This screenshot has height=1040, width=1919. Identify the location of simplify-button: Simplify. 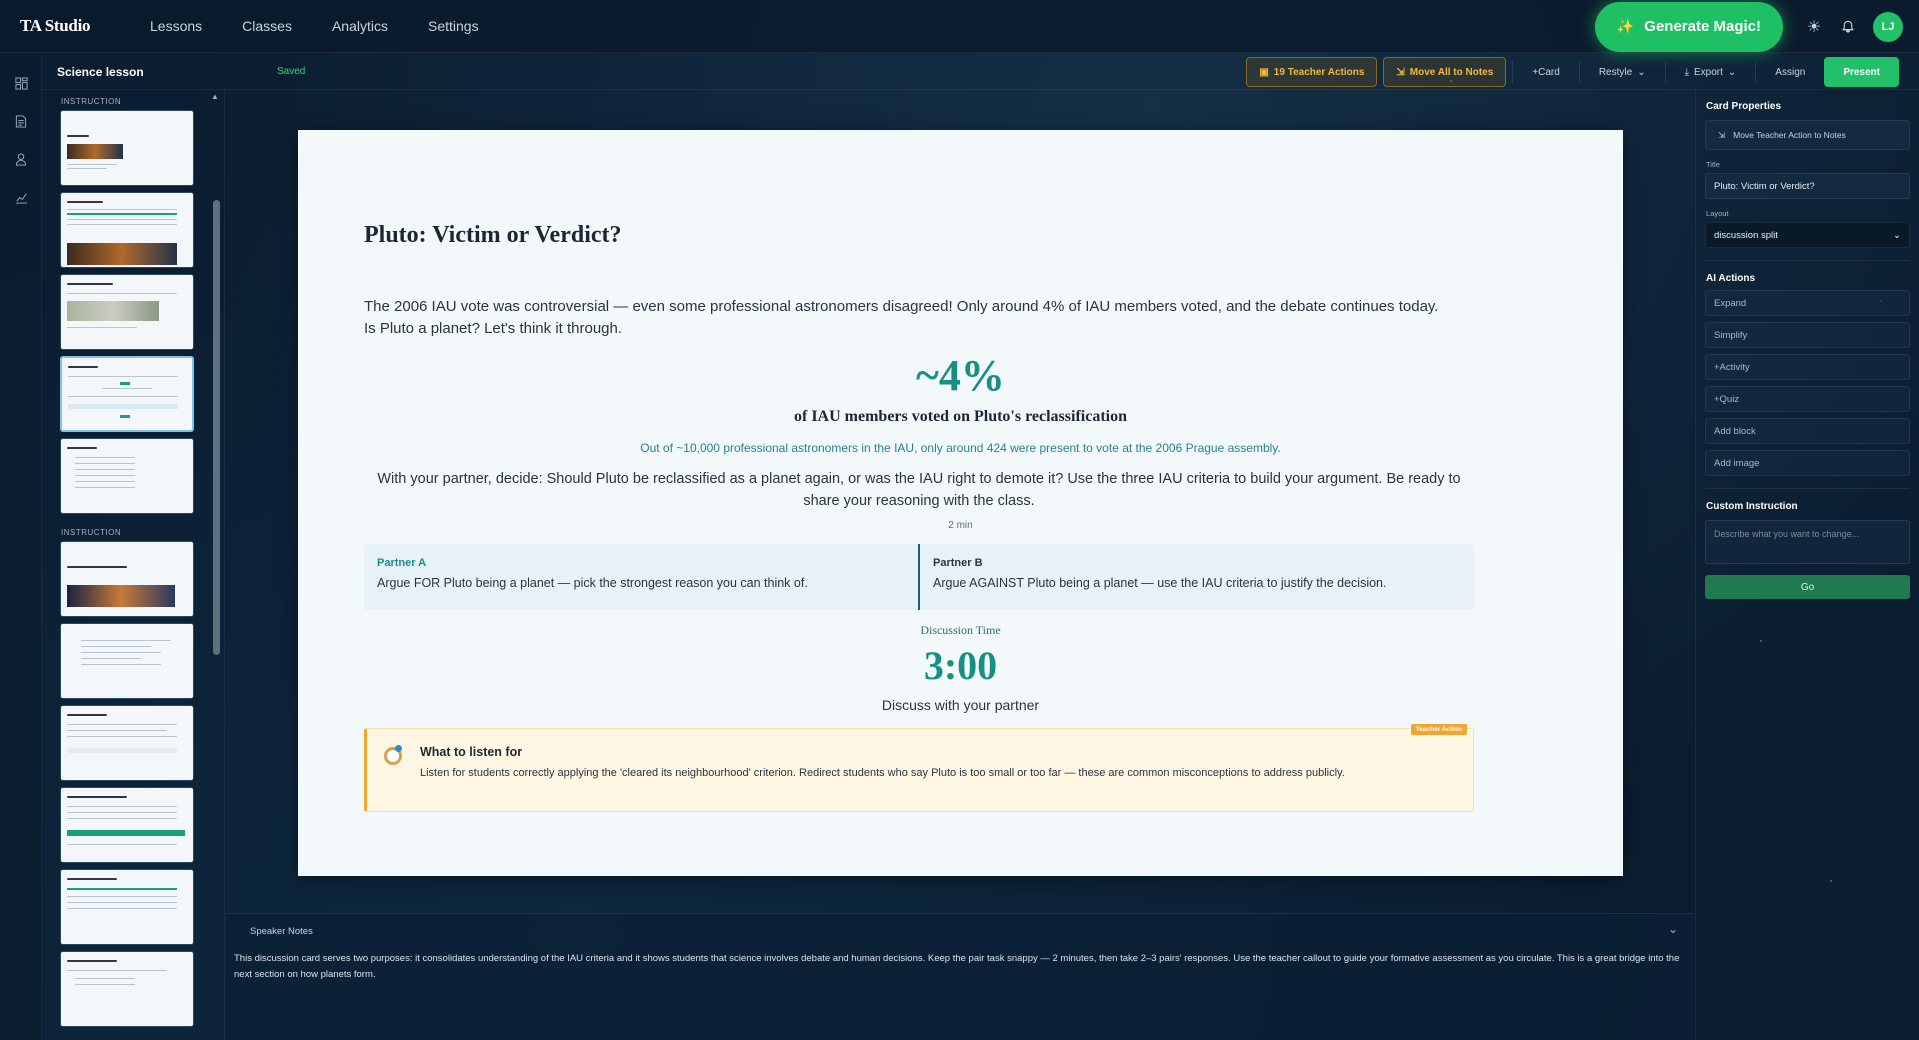
(1807, 335).